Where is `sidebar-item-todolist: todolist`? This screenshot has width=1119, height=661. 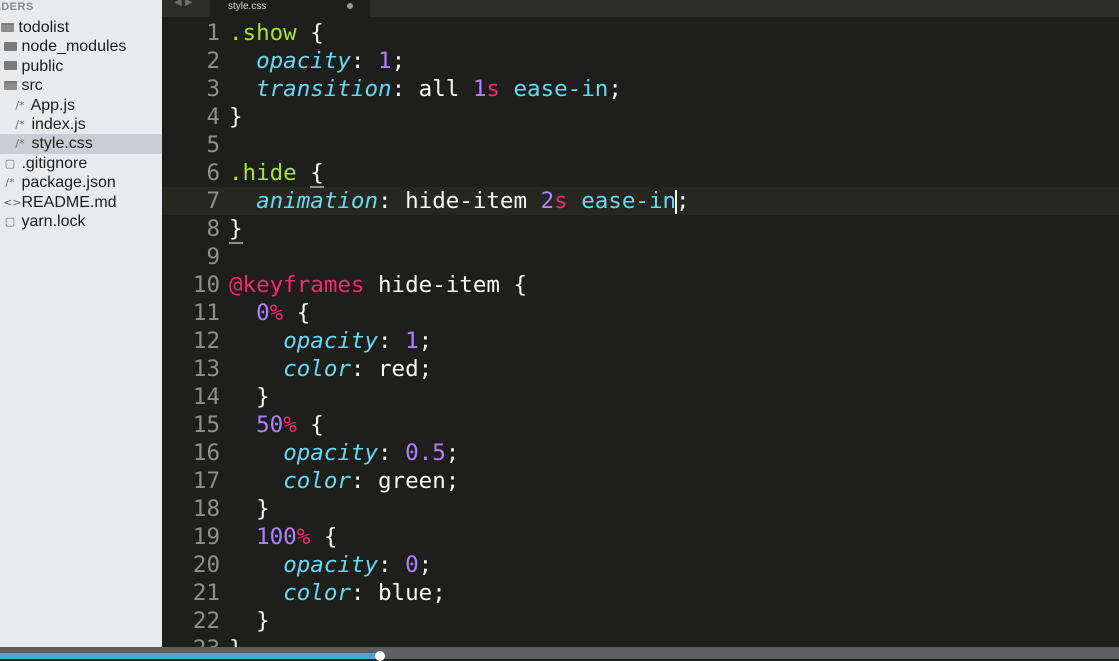
sidebar-item-todolist: todolist is located at coordinates (81, 27).